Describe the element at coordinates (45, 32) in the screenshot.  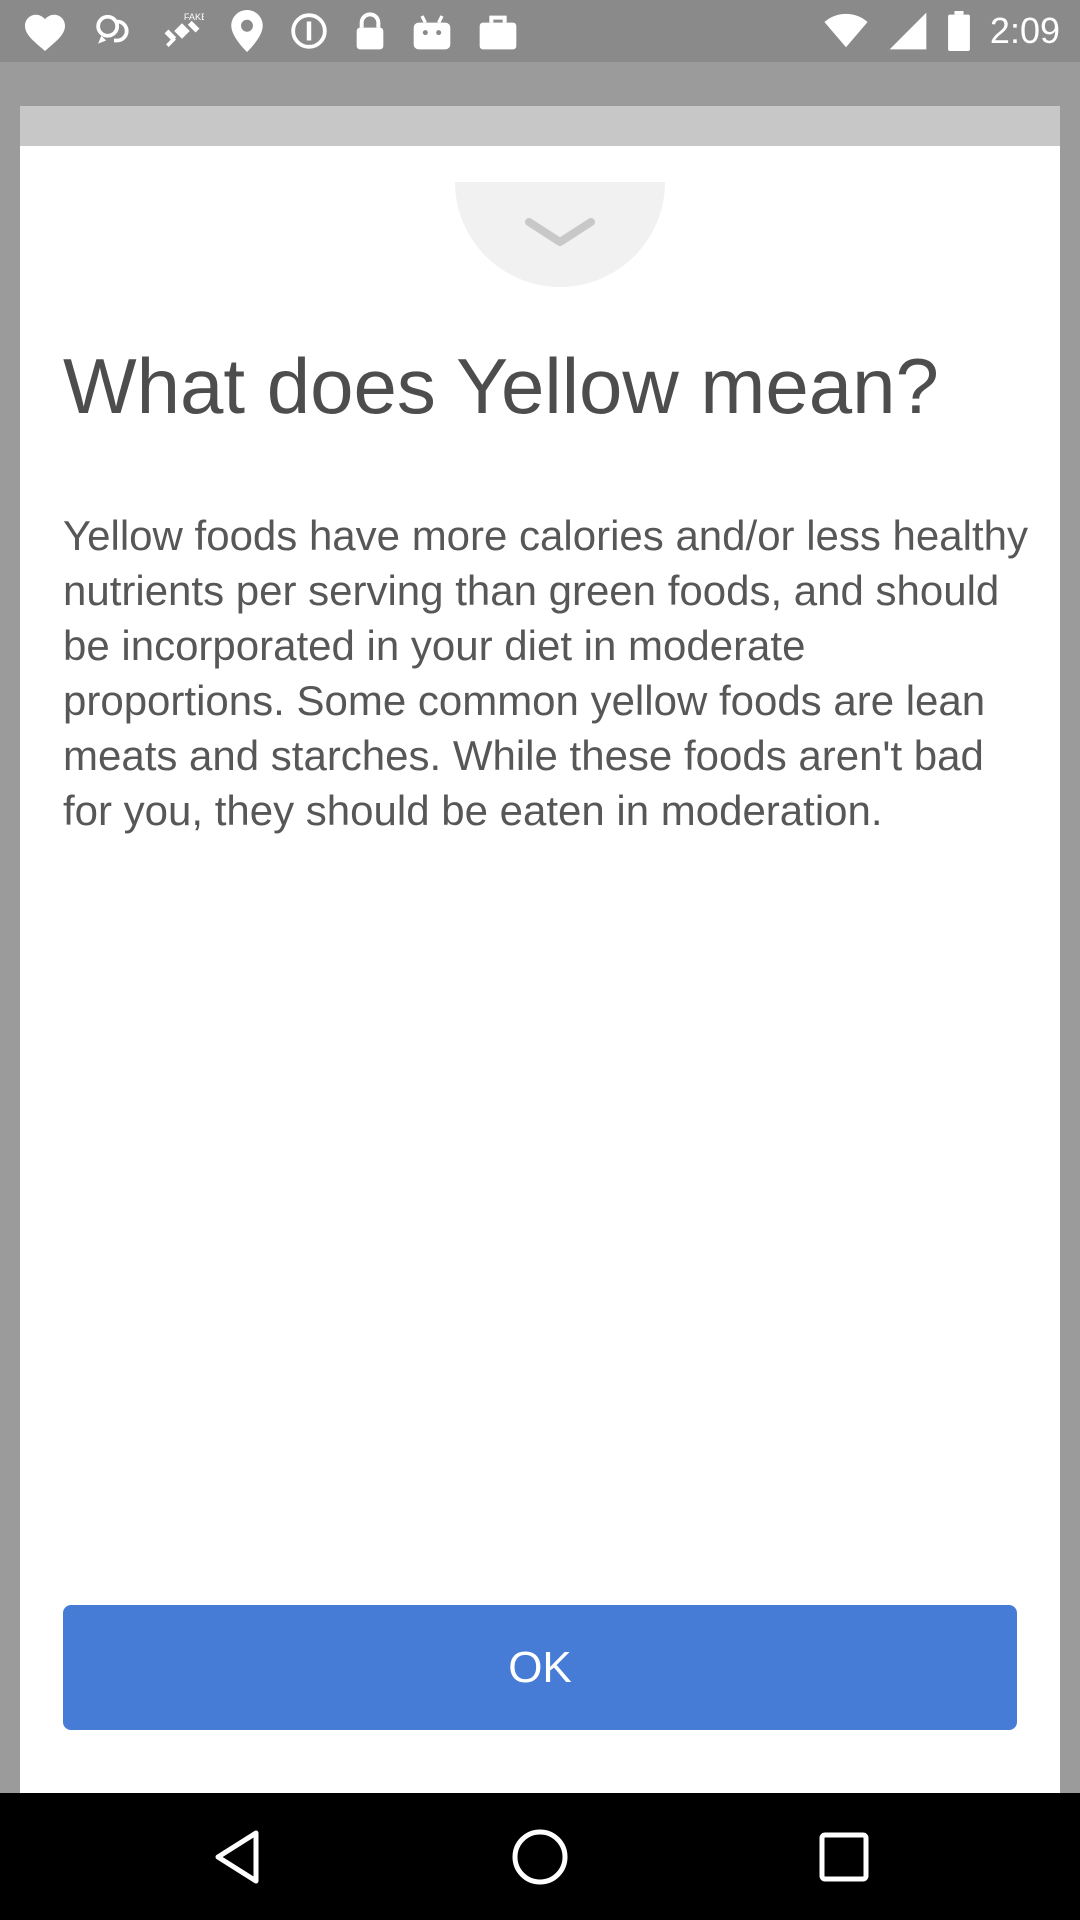
I see `heart-icon` at that location.